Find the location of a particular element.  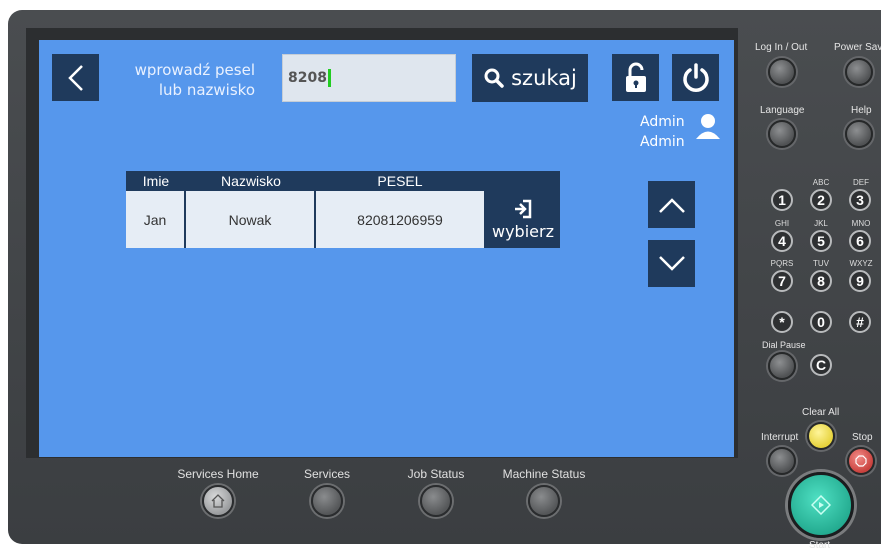

services-knob is located at coordinates (327, 501).